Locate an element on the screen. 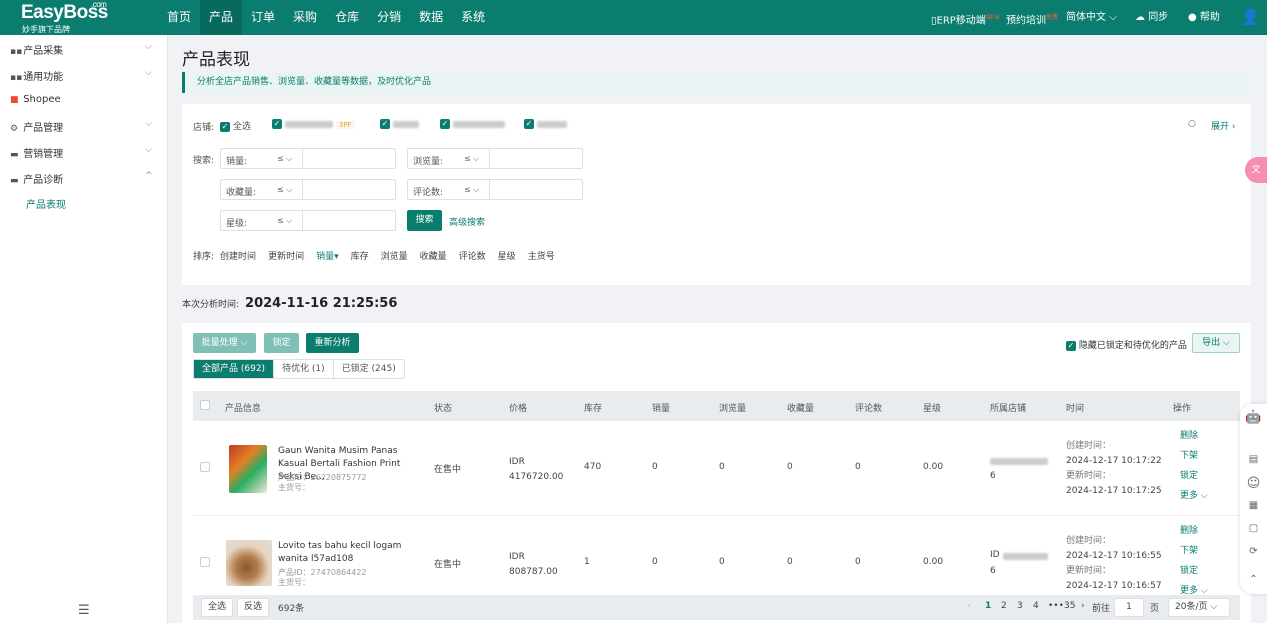 This screenshot has height=623, width=1267. shop-checkbox-4: ✓ is located at coordinates (545, 124).